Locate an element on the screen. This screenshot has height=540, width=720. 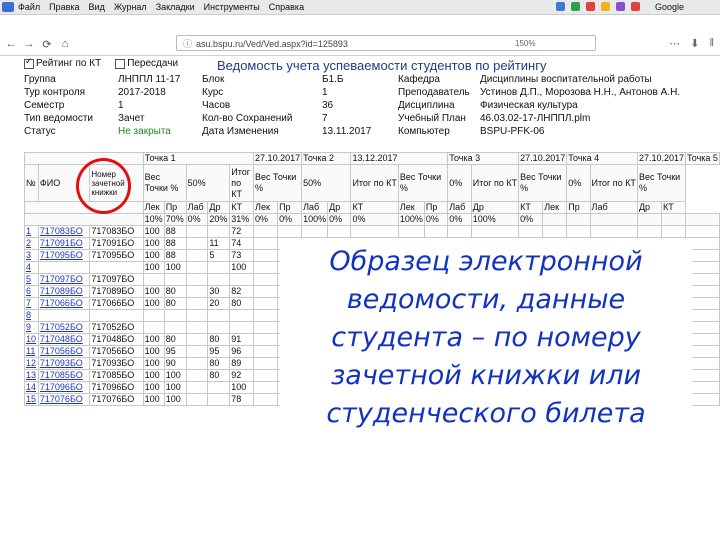
student-name-link: 717095БО is located at coordinates (64, 255).